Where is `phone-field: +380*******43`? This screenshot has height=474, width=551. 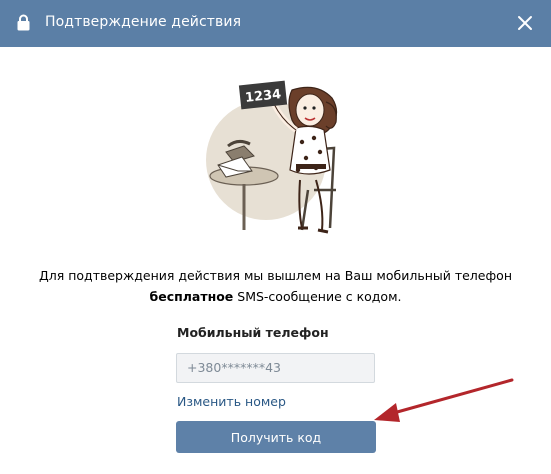 phone-field: +380*******43 is located at coordinates (275, 368).